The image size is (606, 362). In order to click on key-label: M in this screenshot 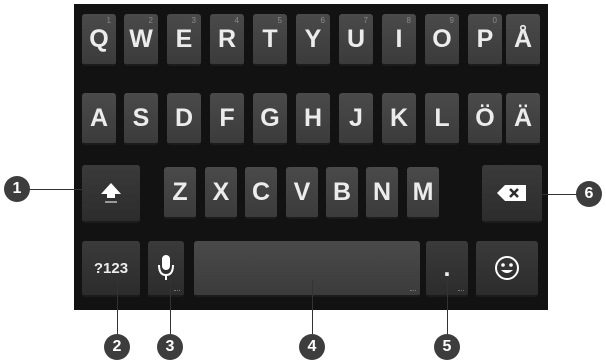, I will do `click(423, 191)`.